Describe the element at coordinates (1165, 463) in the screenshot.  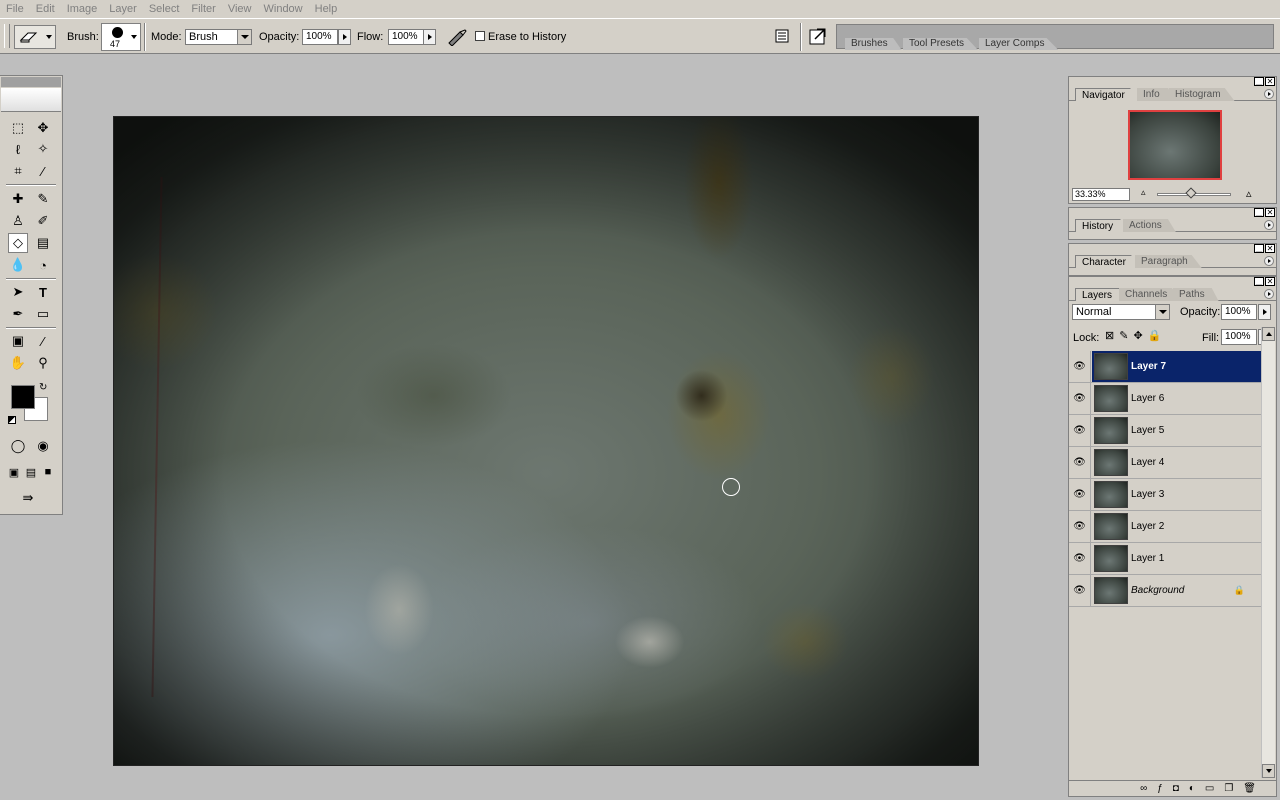
I see `layer-row: 👁 Layer 4` at that location.